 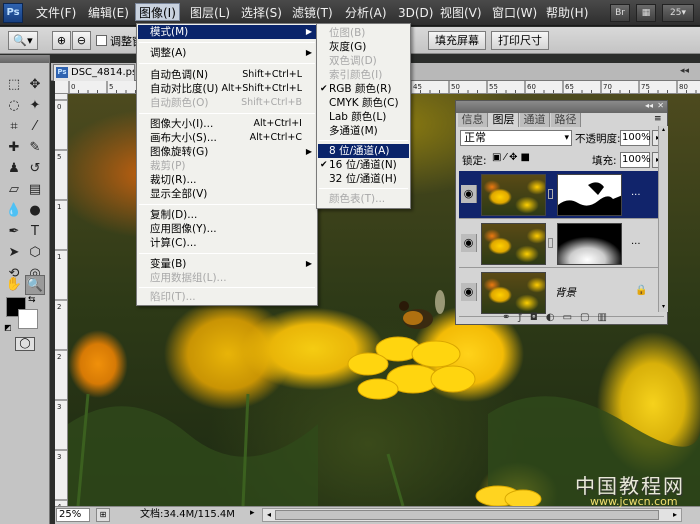 What do you see at coordinates (35, 211) in the screenshot?
I see `dodge-tool-icon: ●` at bounding box center [35, 211].